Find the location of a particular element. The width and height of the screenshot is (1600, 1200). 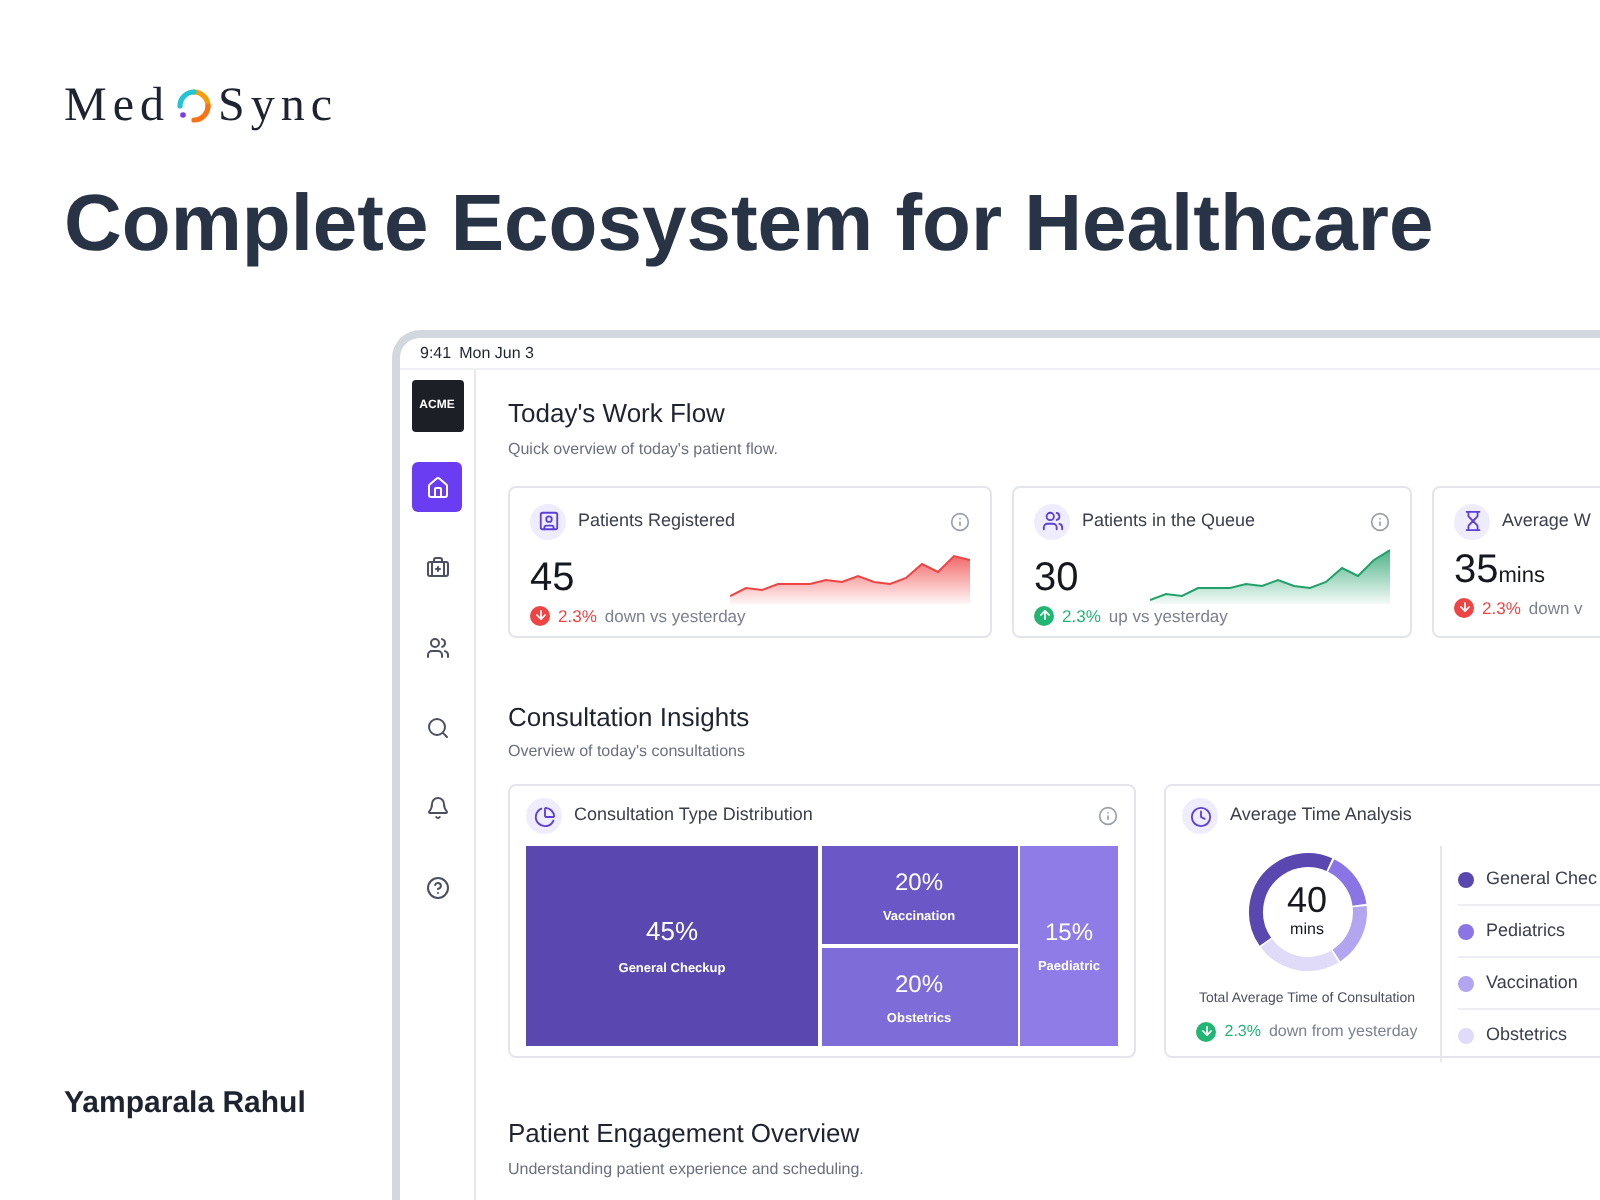

metric-unit: mins is located at coordinates (1521, 576).